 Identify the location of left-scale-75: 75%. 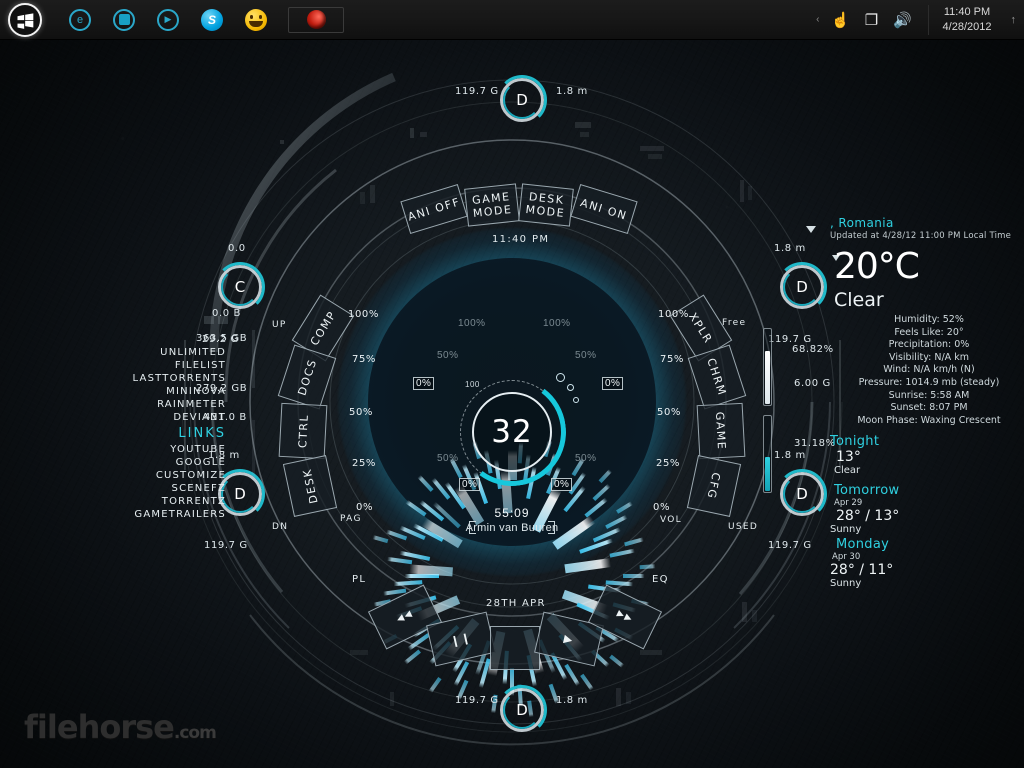
(364, 359).